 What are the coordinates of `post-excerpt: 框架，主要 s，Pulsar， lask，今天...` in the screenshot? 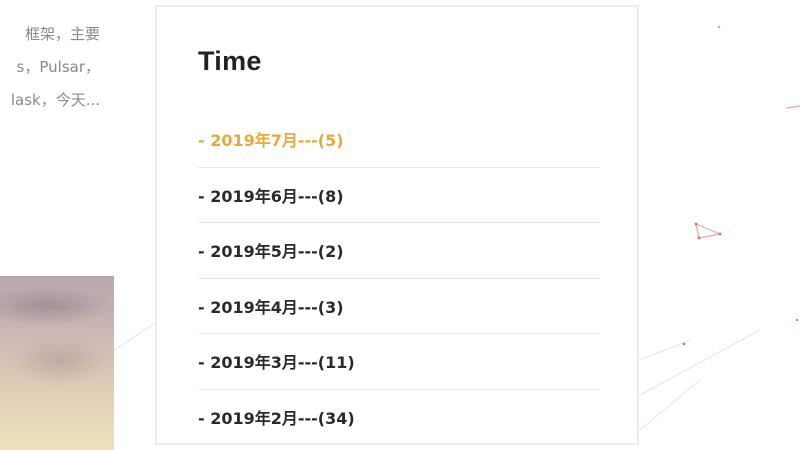 It's located at (75, 67).